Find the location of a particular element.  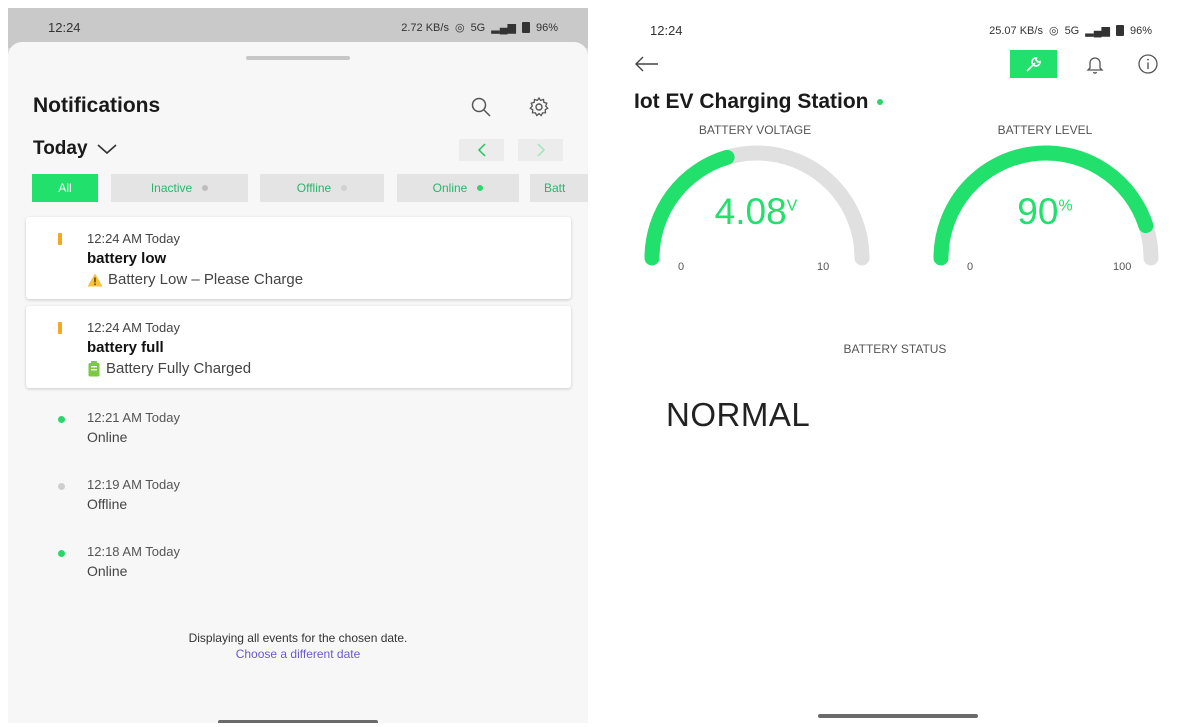

choose-date-link: Choose a different date is located at coordinates (298, 654).